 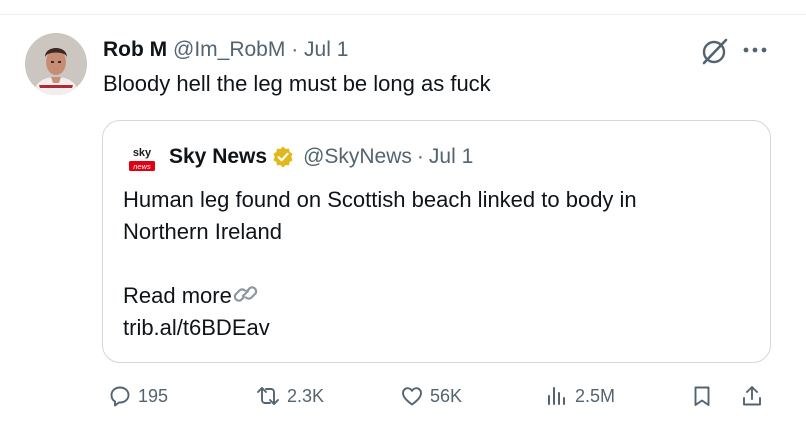 What do you see at coordinates (153, 395) in the screenshot?
I see `reply-count: 195` at bounding box center [153, 395].